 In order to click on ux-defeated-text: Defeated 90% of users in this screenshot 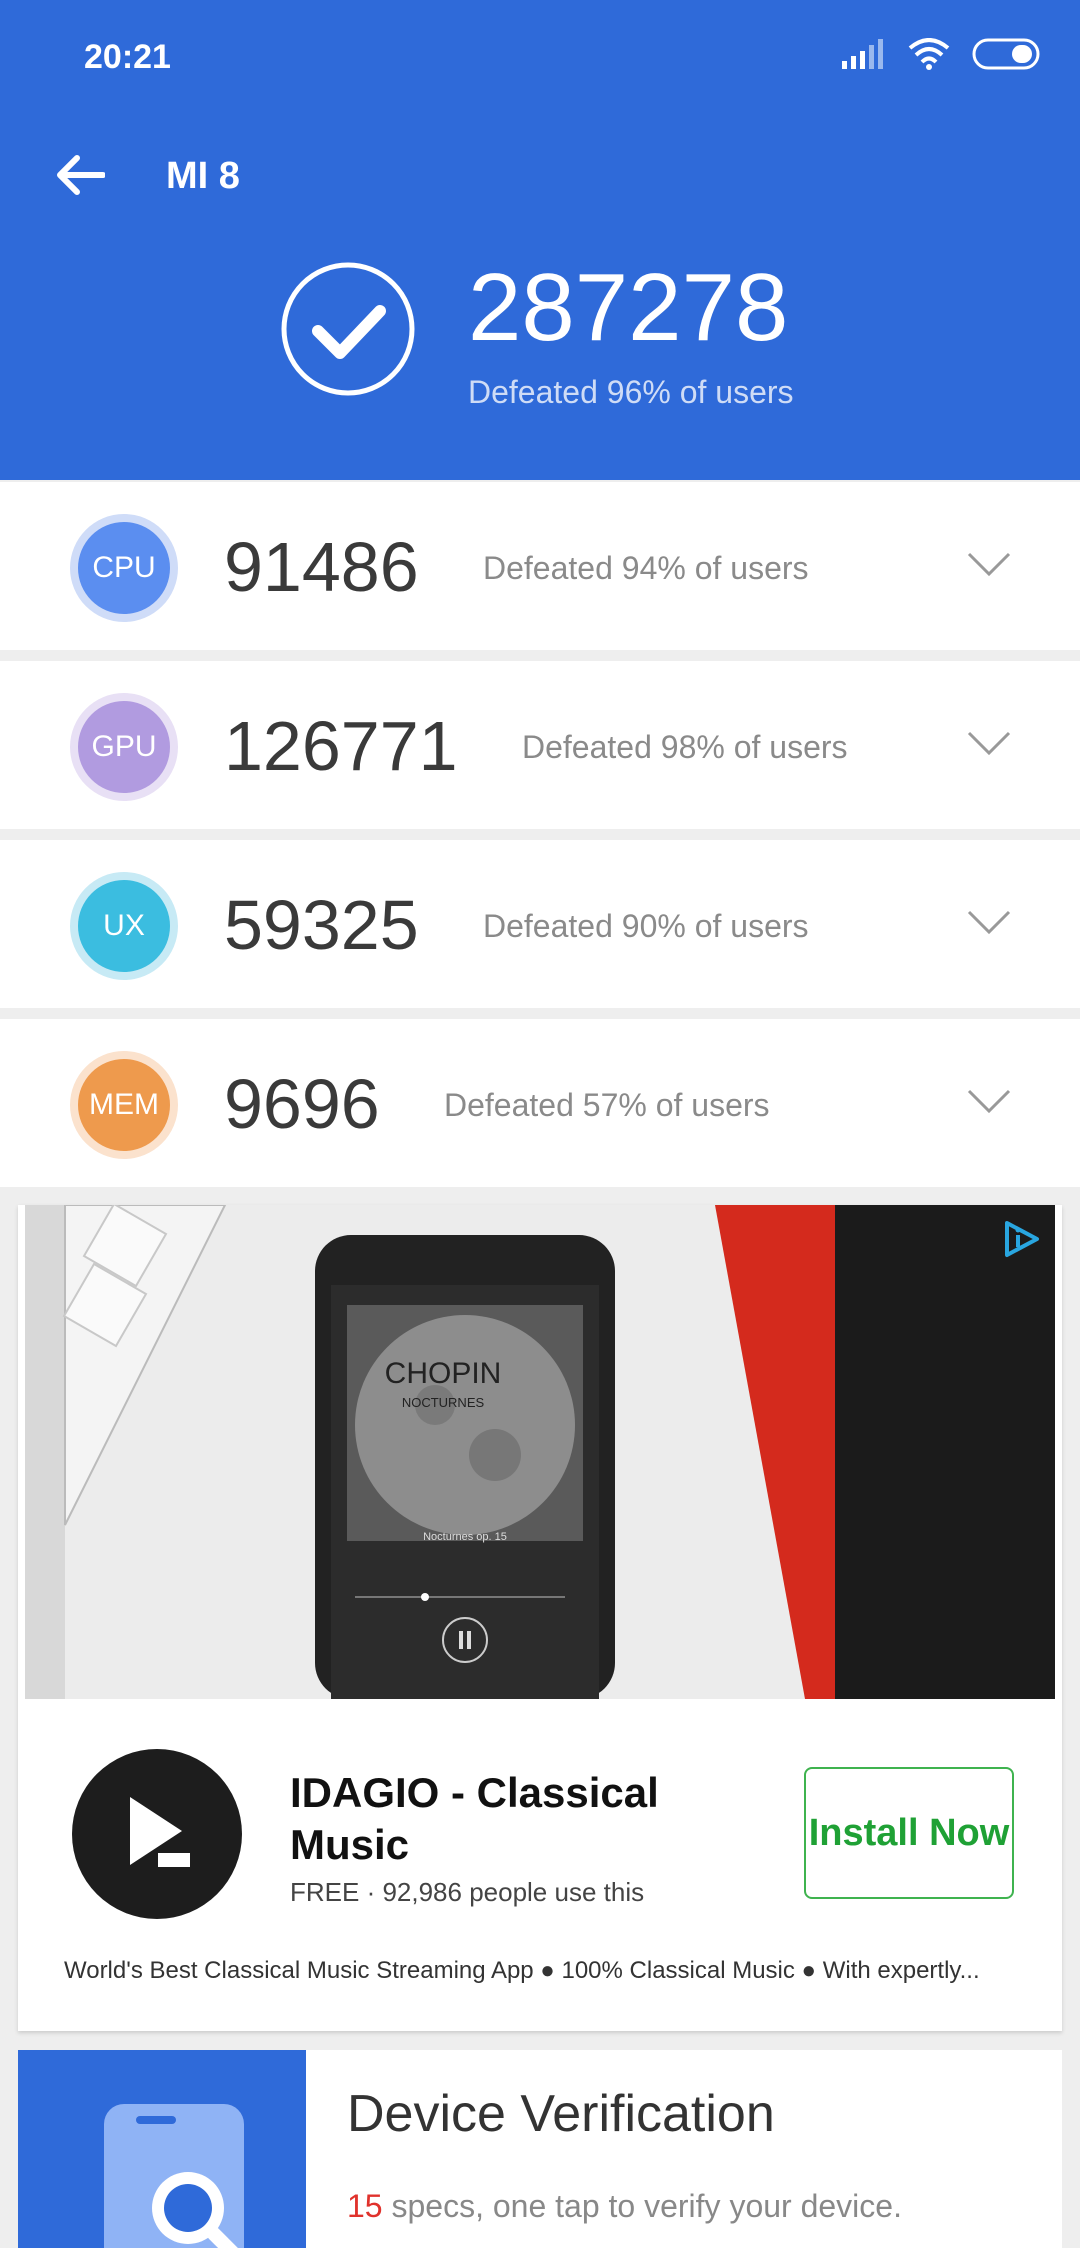, I will do `click(646, 926)`.